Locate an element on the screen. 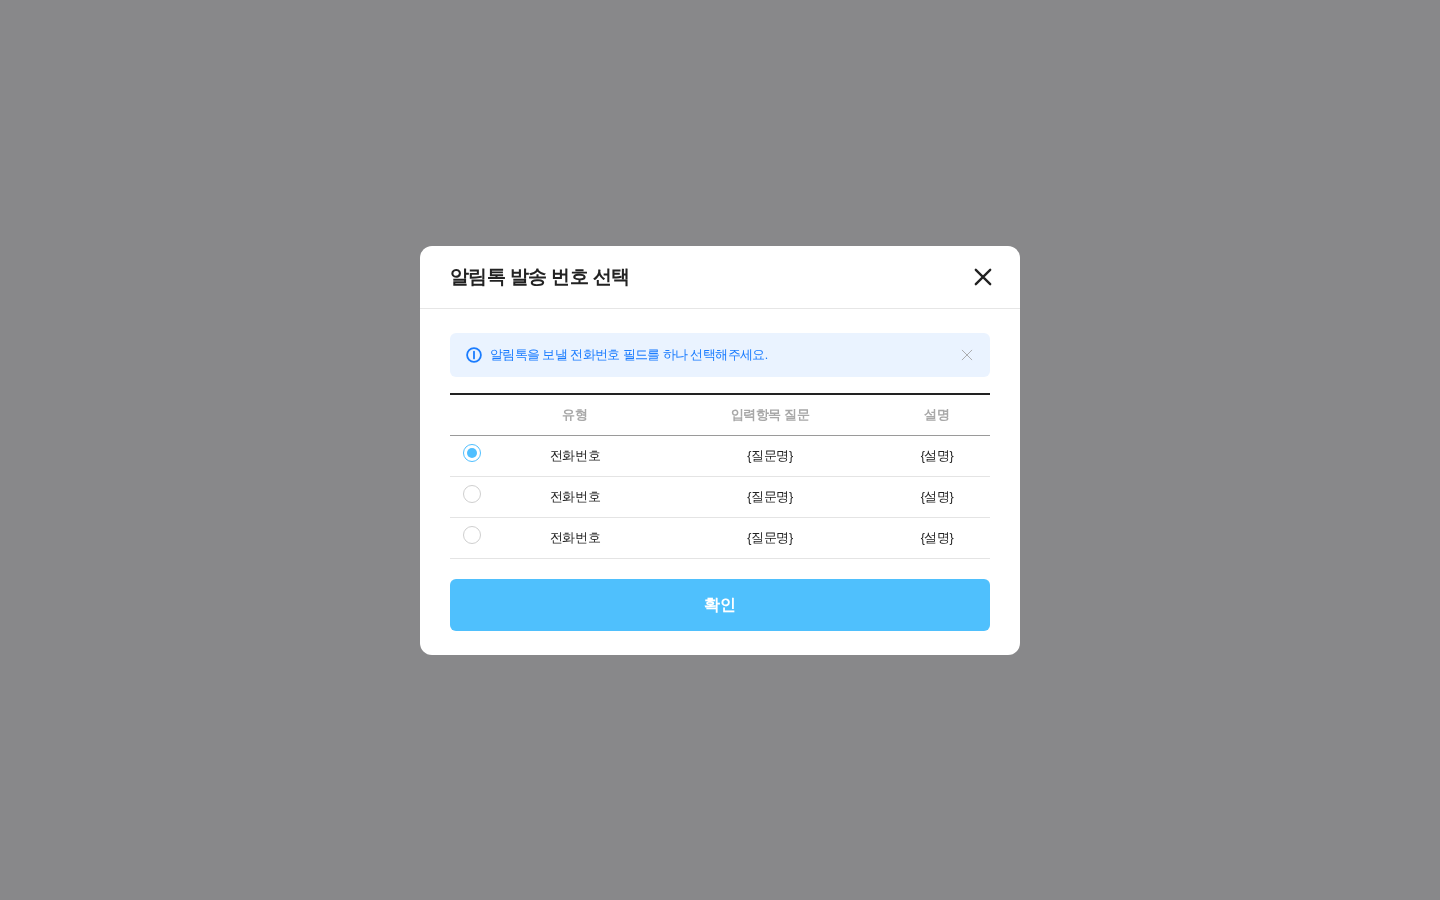 The width and height of the screenshot is (1440, 900). close-button is located at coordinates (983, 277).